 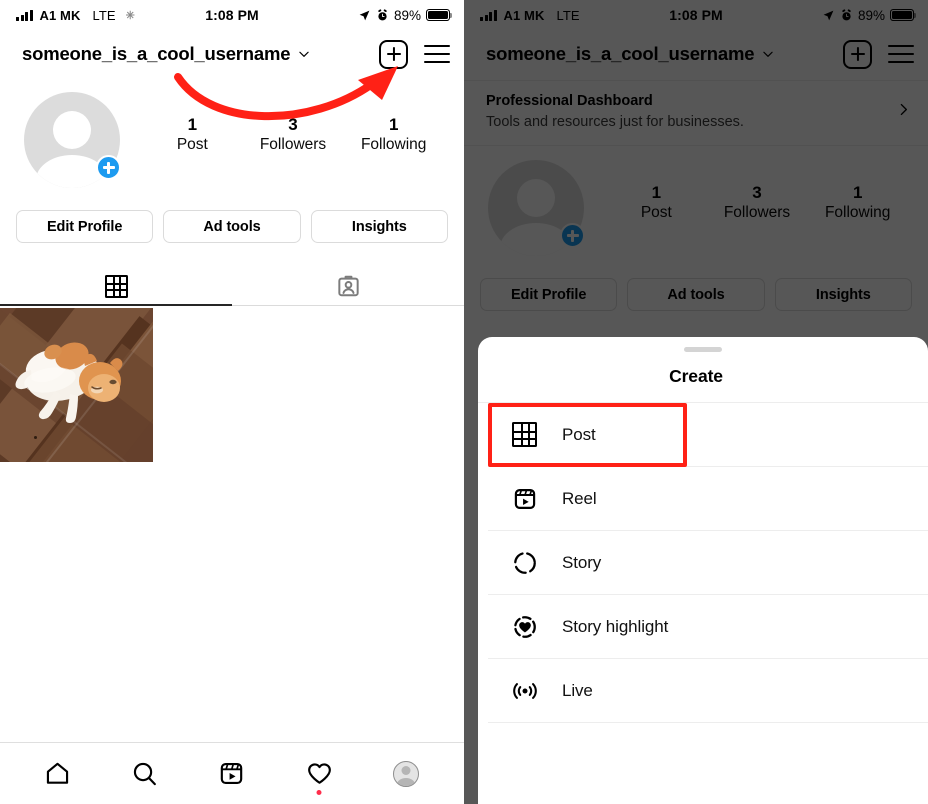 I want to click on create-item-reel: Reel, so click(x=708, y=499).